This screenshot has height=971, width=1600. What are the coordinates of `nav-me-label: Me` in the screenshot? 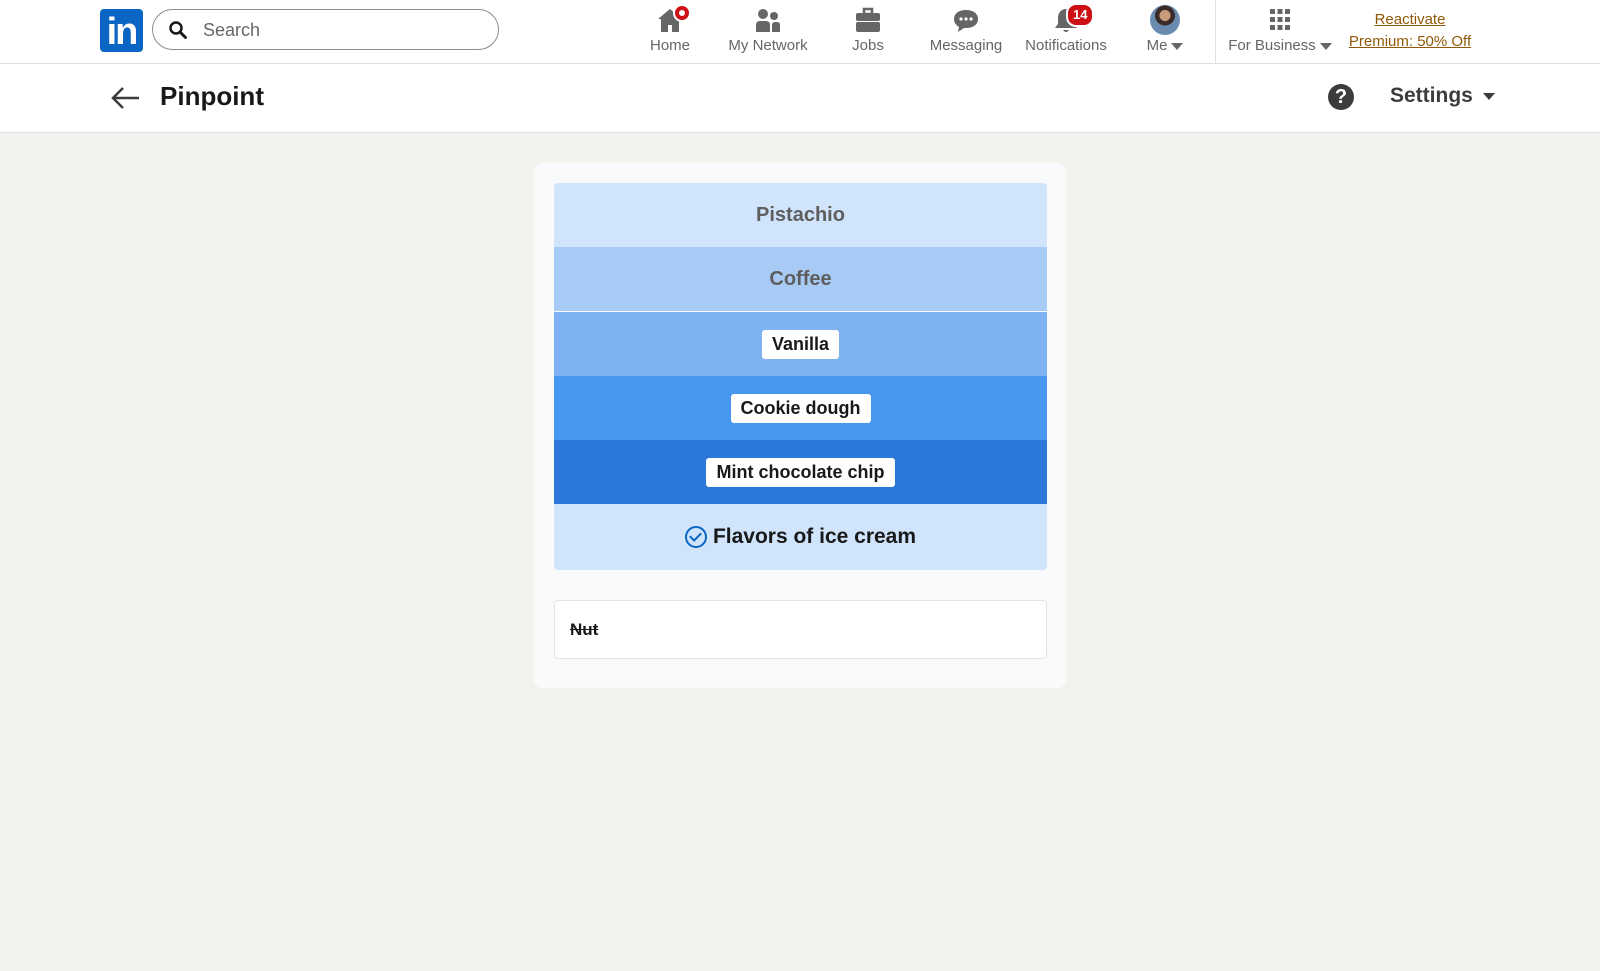 It's located at (1165, 45).